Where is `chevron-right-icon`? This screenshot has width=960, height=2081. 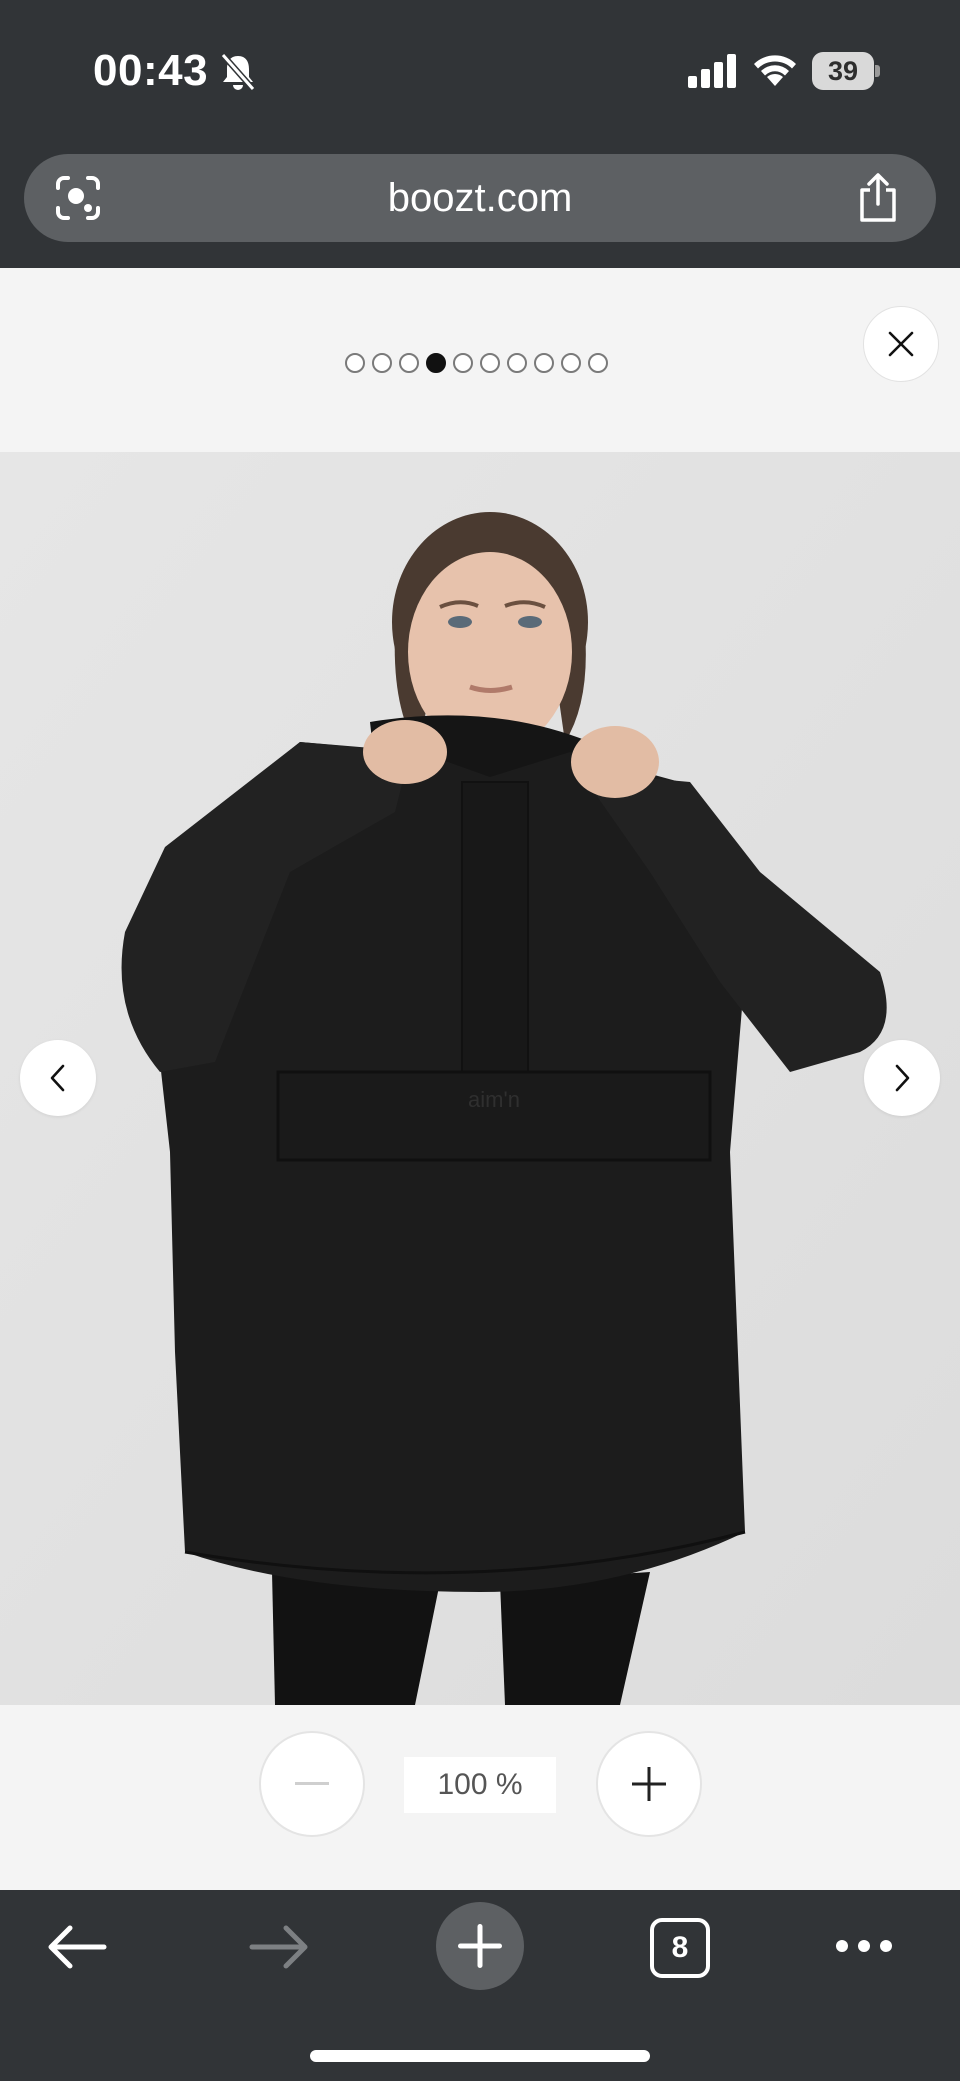
chevron-right-icon is located at coordinates (902, 1078).